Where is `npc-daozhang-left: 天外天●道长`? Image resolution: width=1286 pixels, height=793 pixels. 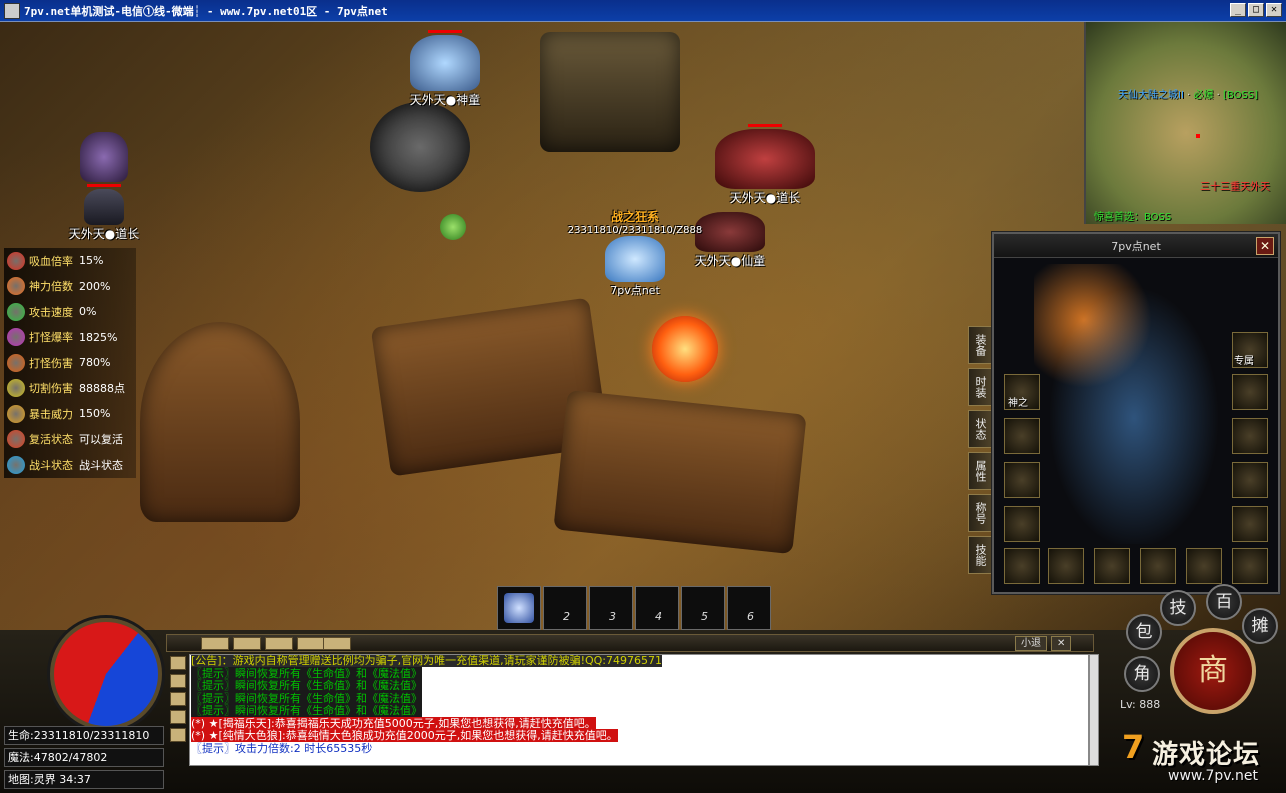 npc-daozhang-left: 天外天●道长 is located at coordinates (104, 187).